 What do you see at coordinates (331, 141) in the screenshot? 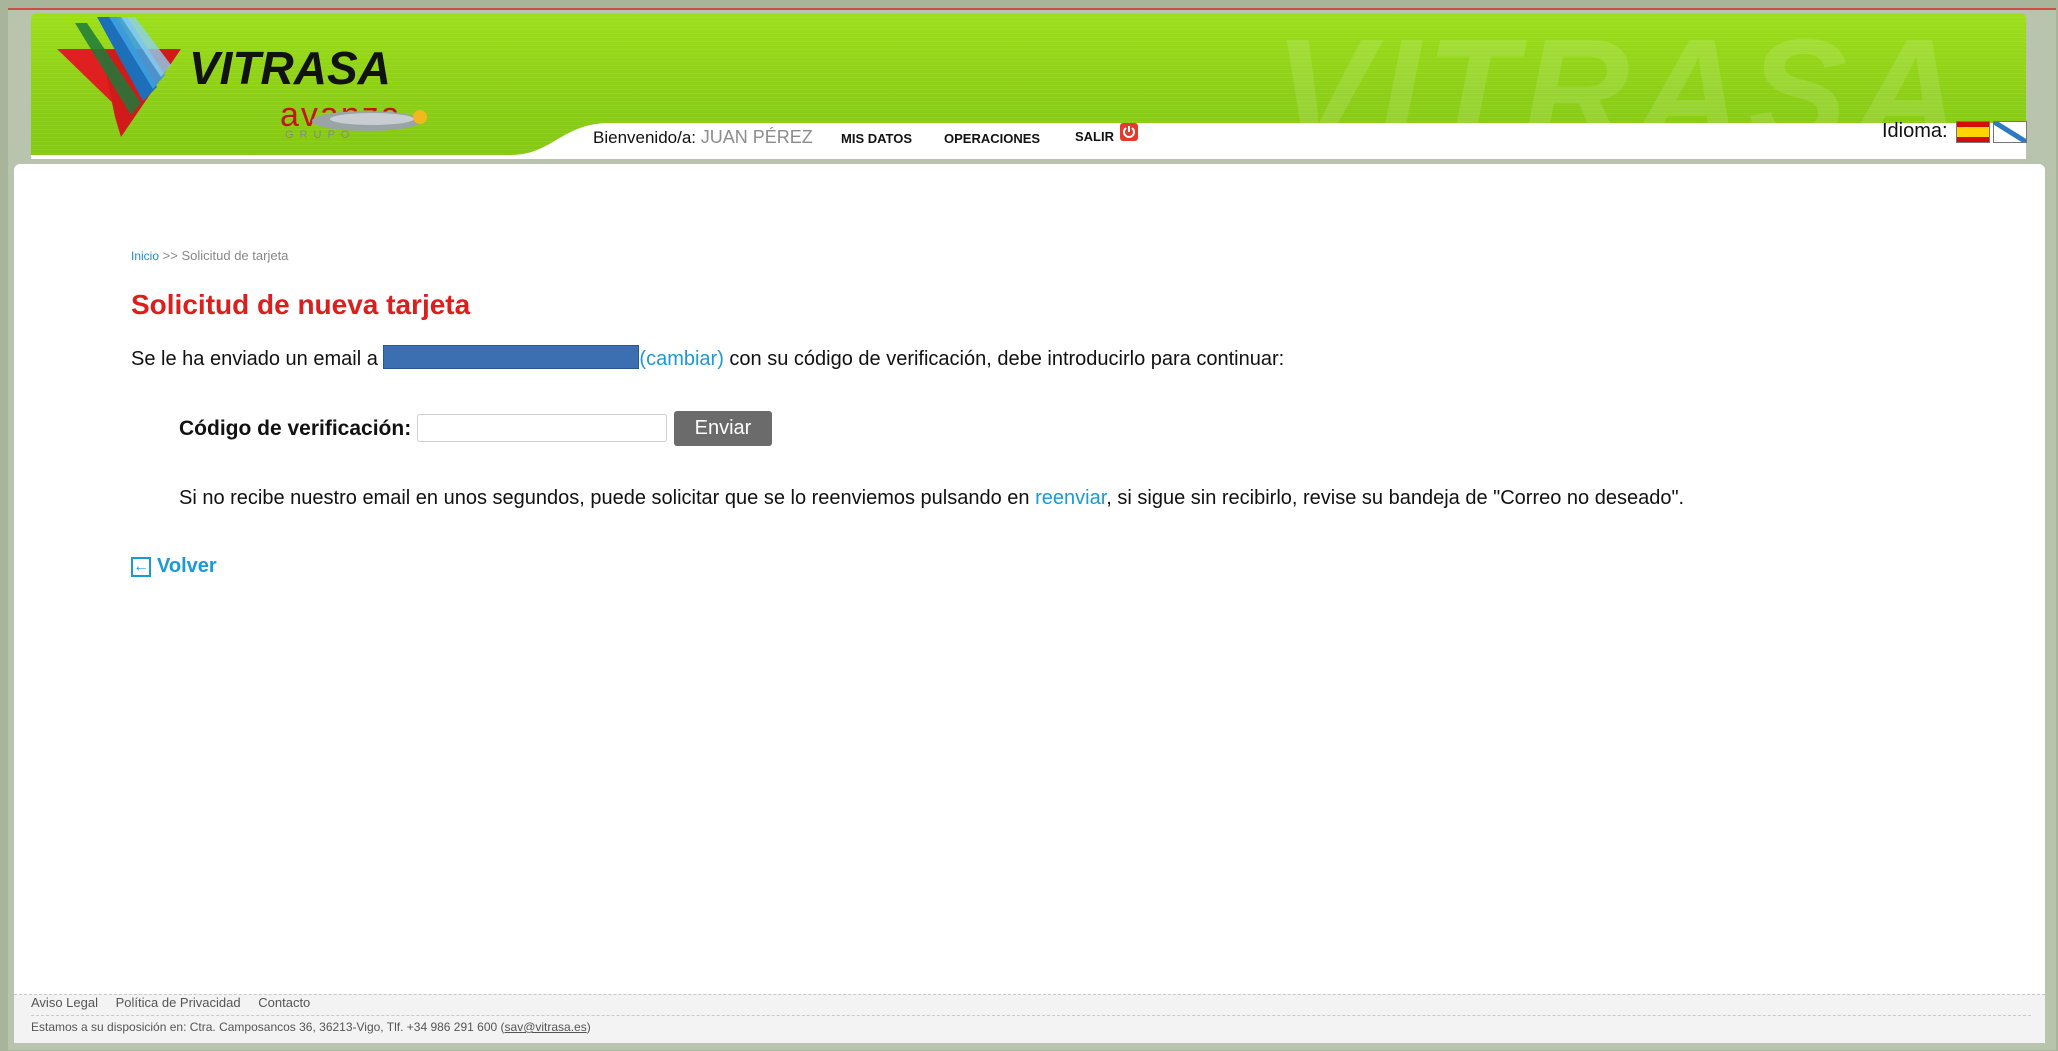
I see `nav-curve-shape` at bounding box center [331, 141].